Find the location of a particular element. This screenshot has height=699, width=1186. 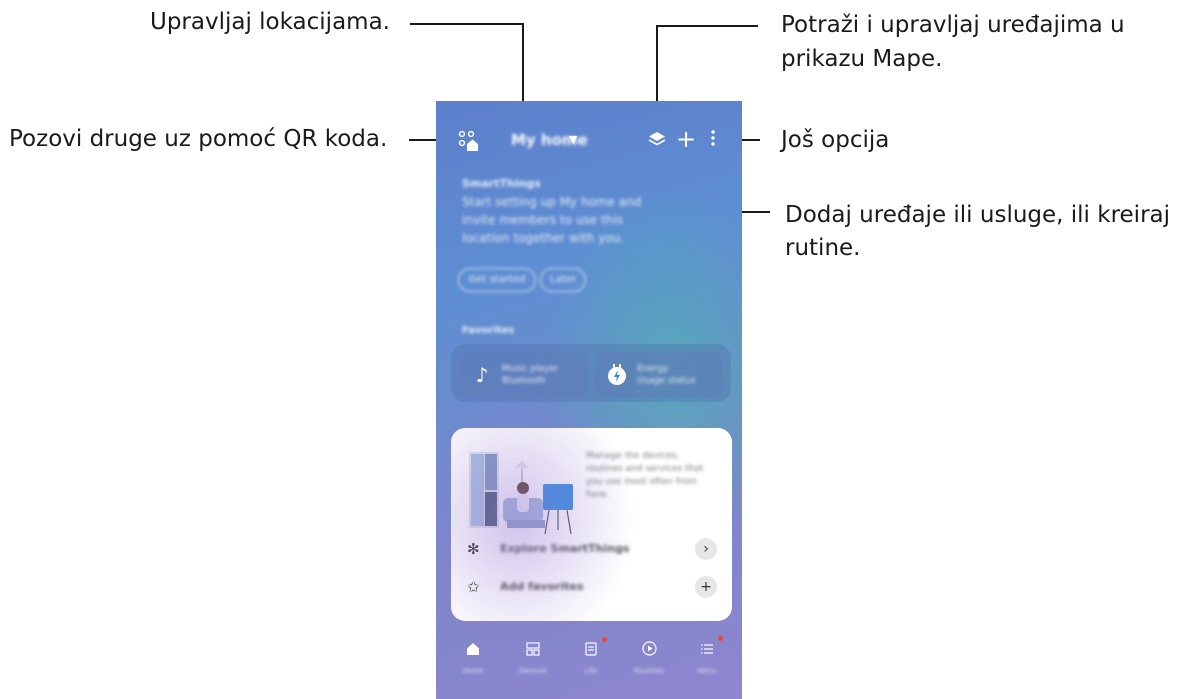

welcome-line-3: location together with you. is located at coordinates (543, 238).